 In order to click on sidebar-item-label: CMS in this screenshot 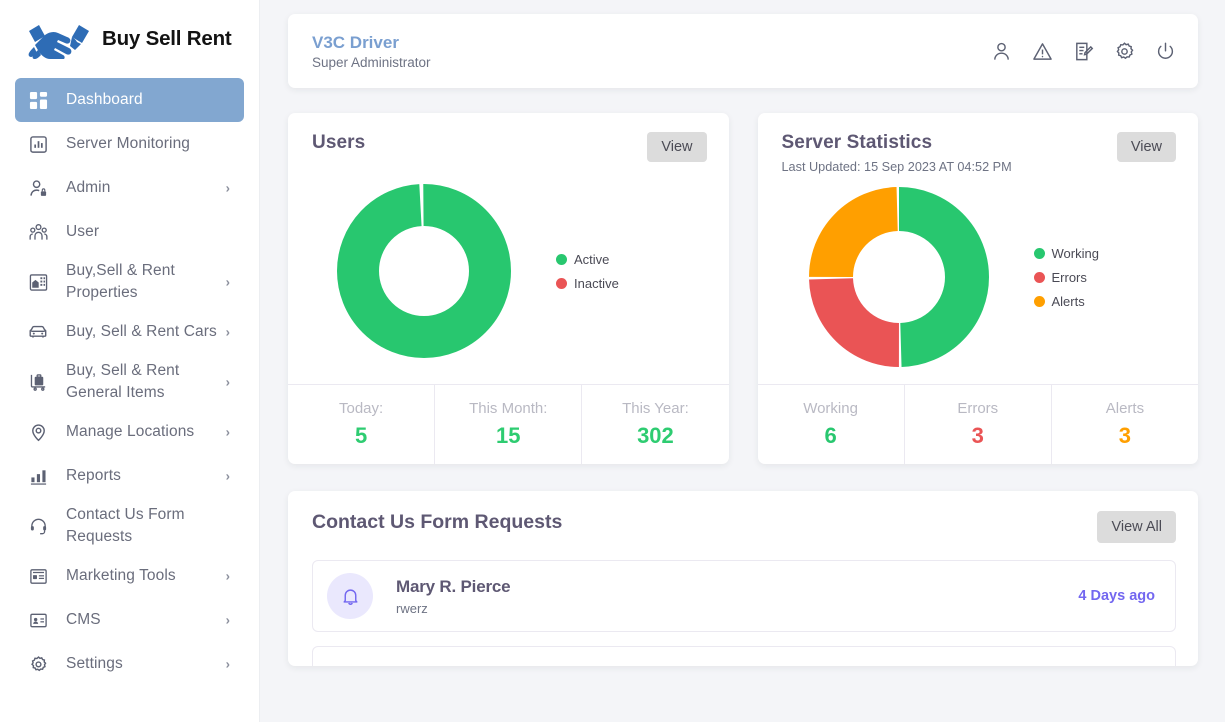, I will do `click(83, 619)`.